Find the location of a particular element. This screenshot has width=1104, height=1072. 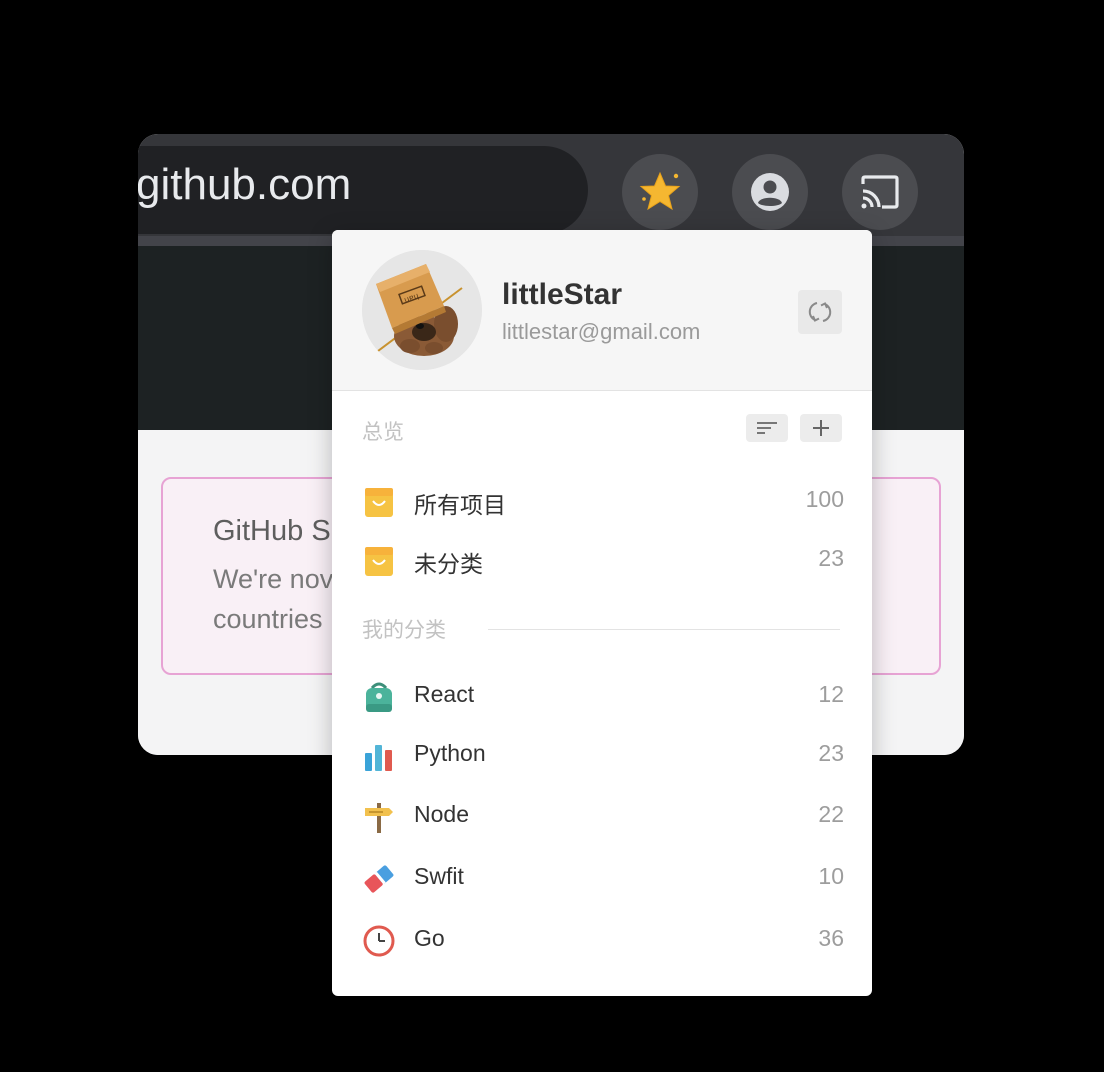

bar-chart-icon is located at coordinates (378, 758).